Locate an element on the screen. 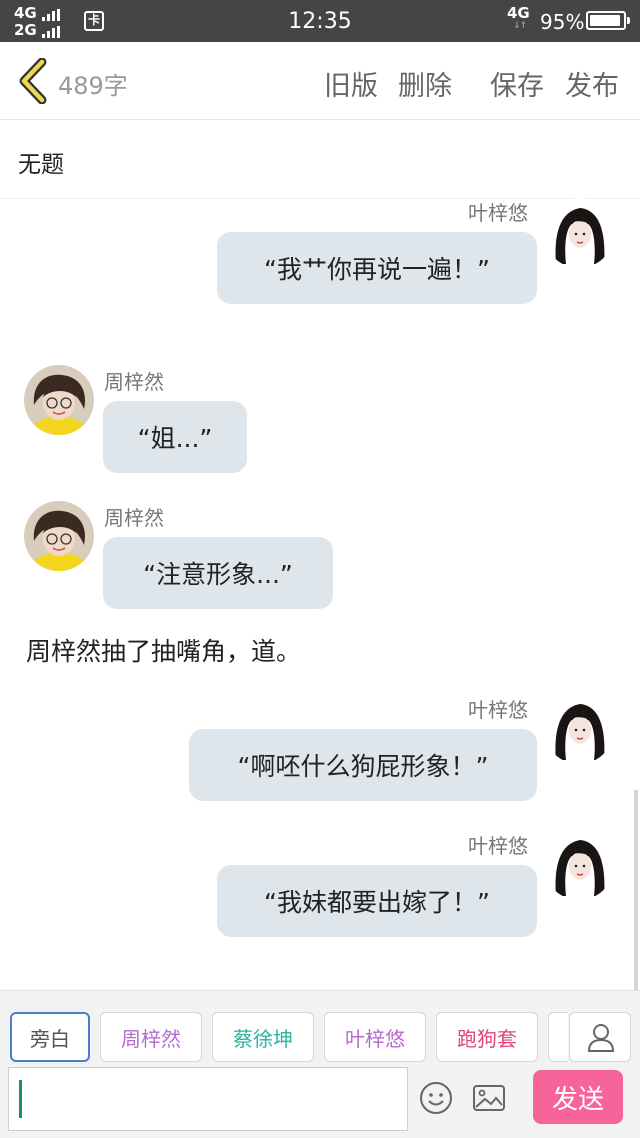 Image resolution: width=640 pixels, height=1138 pixels. role-tag: 周梓然 is located at coordinates (151, 1037).